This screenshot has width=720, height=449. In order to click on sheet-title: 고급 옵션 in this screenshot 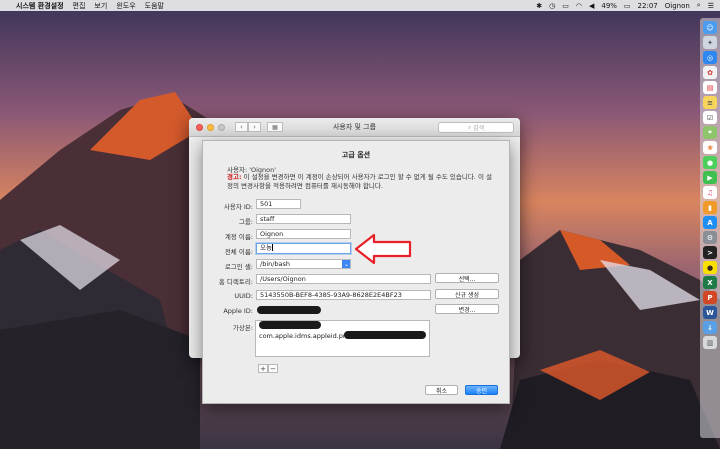, I will do `click(356, 155)`.